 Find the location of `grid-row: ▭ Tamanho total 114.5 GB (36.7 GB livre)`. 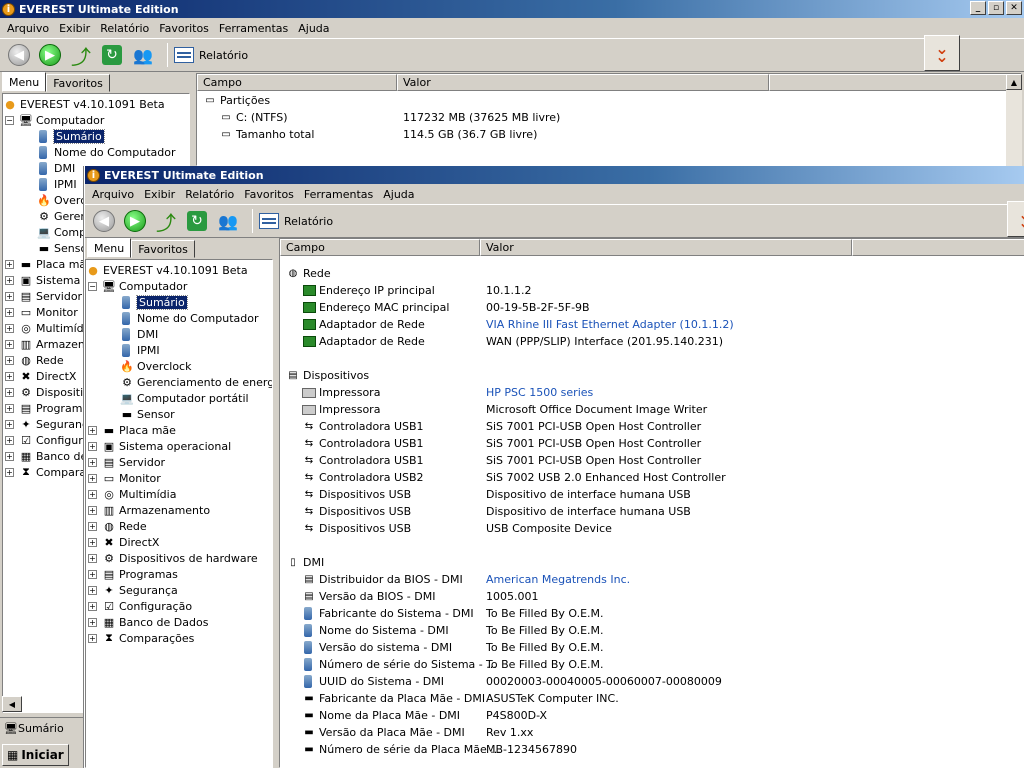

grid-row: ▭ Tamanho total 114.5 GB (36.7 GB livre) is located at coordinates (569, 134).